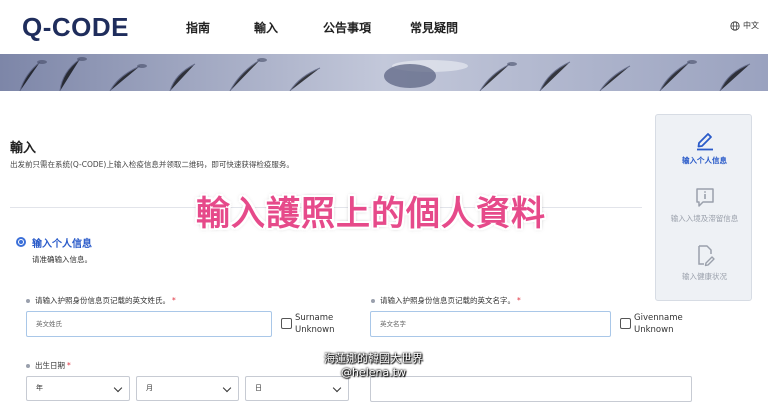 The image size is (768, 416). I want to click on q-code-logo: Q-CODE, so click(75, 27).